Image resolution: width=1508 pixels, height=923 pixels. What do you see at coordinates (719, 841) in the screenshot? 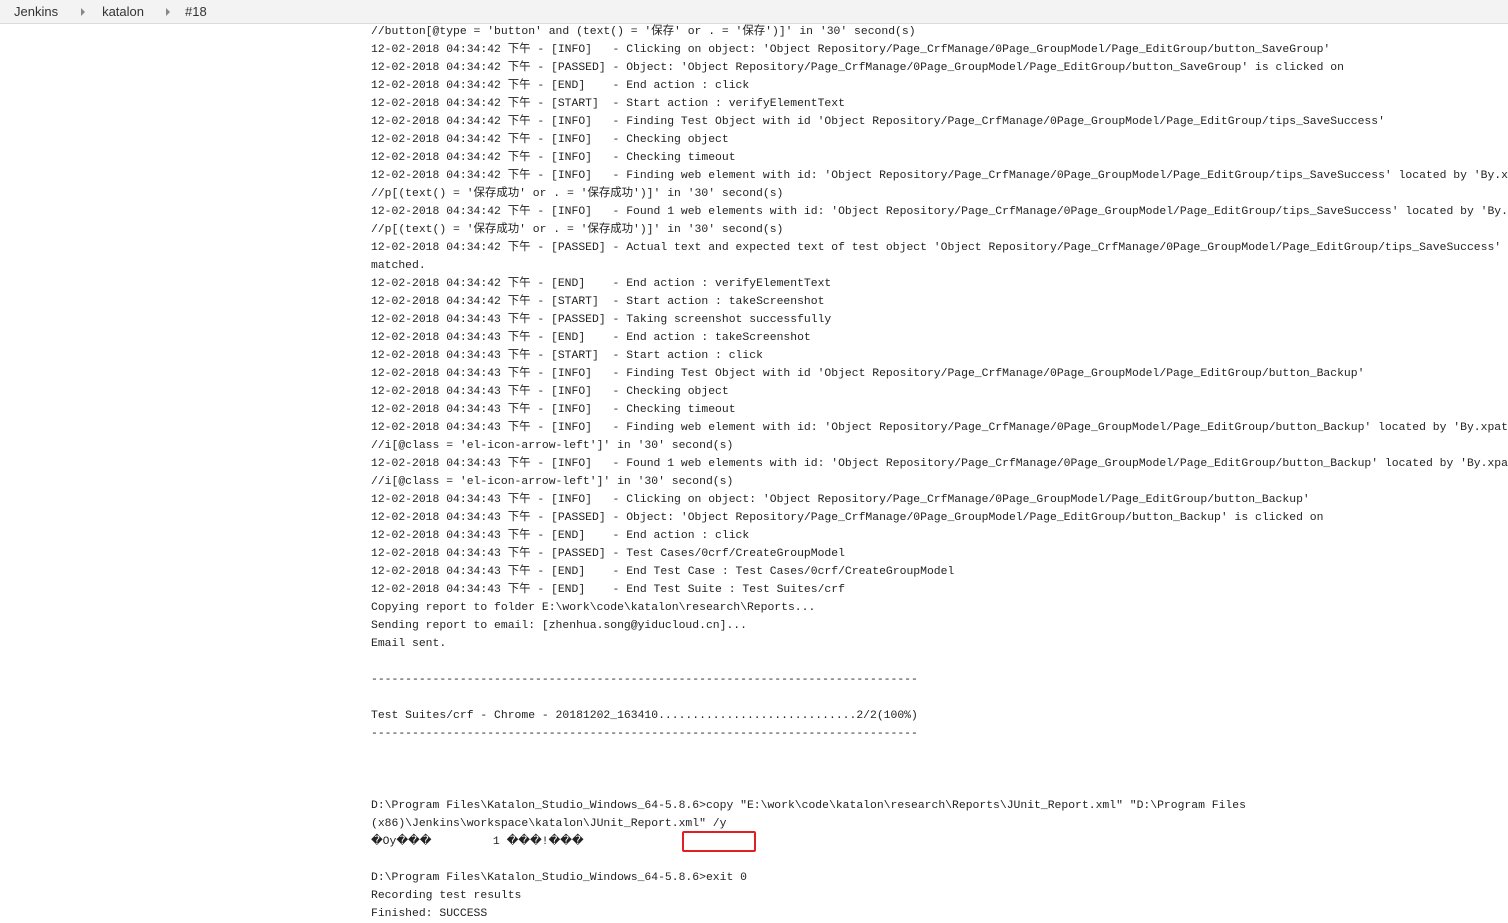
I see `highlight-annotation-box` at bounding box center [719, 841].